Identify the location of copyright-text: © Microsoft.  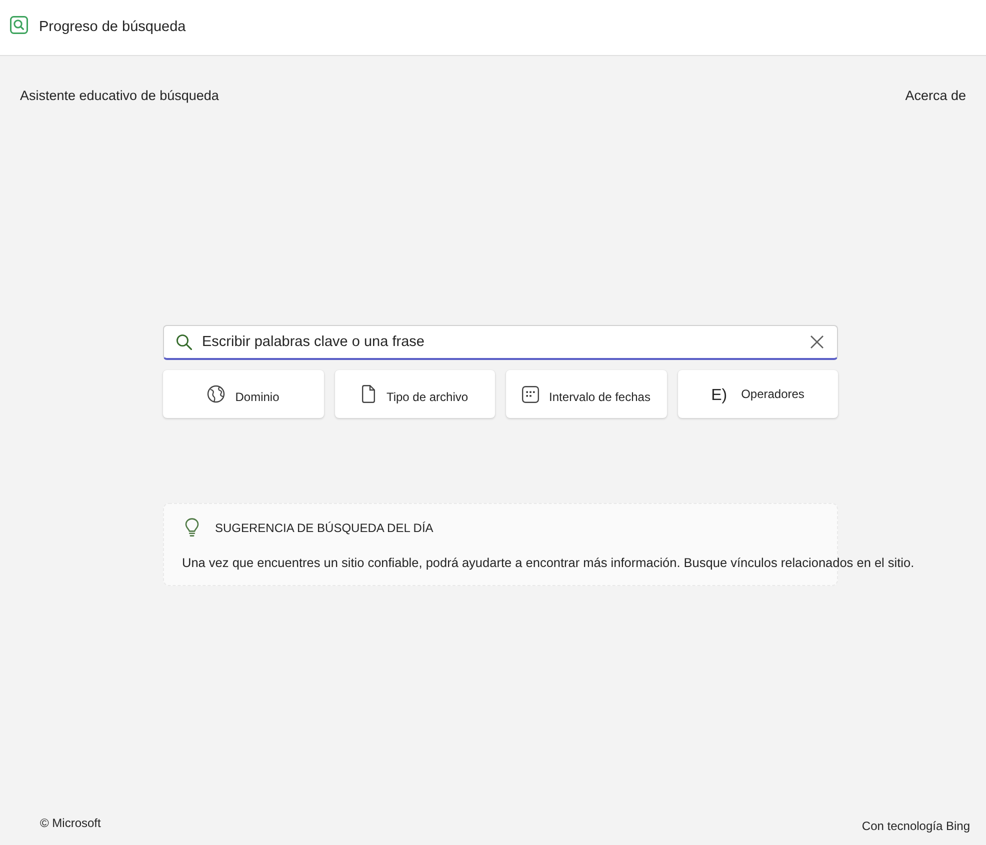
(70, 823).